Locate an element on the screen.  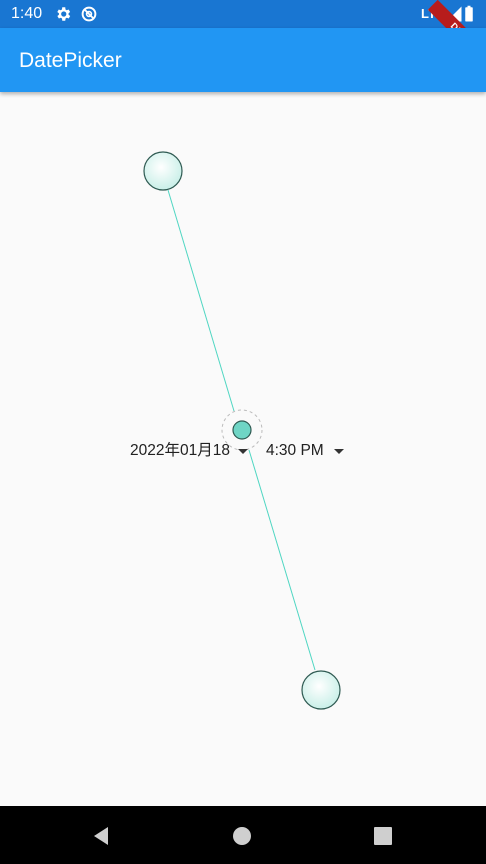
date-picker-value: 2022年01月18 is located at coordinates (180, 450).